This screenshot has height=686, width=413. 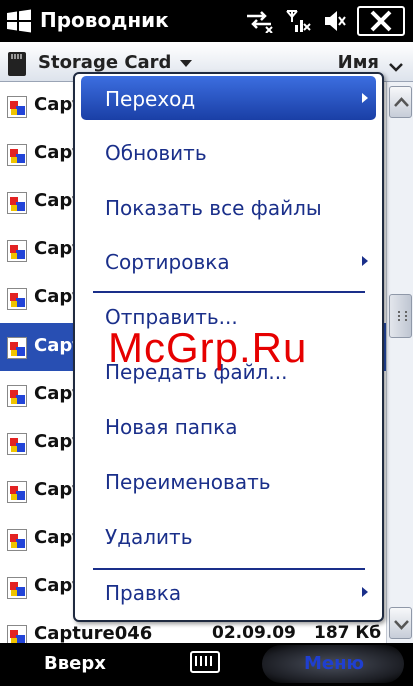 What do you see at coordinates (104, 20) in the screenshot?
I see `app-title: Проводник` at bounding box center [104, 20].